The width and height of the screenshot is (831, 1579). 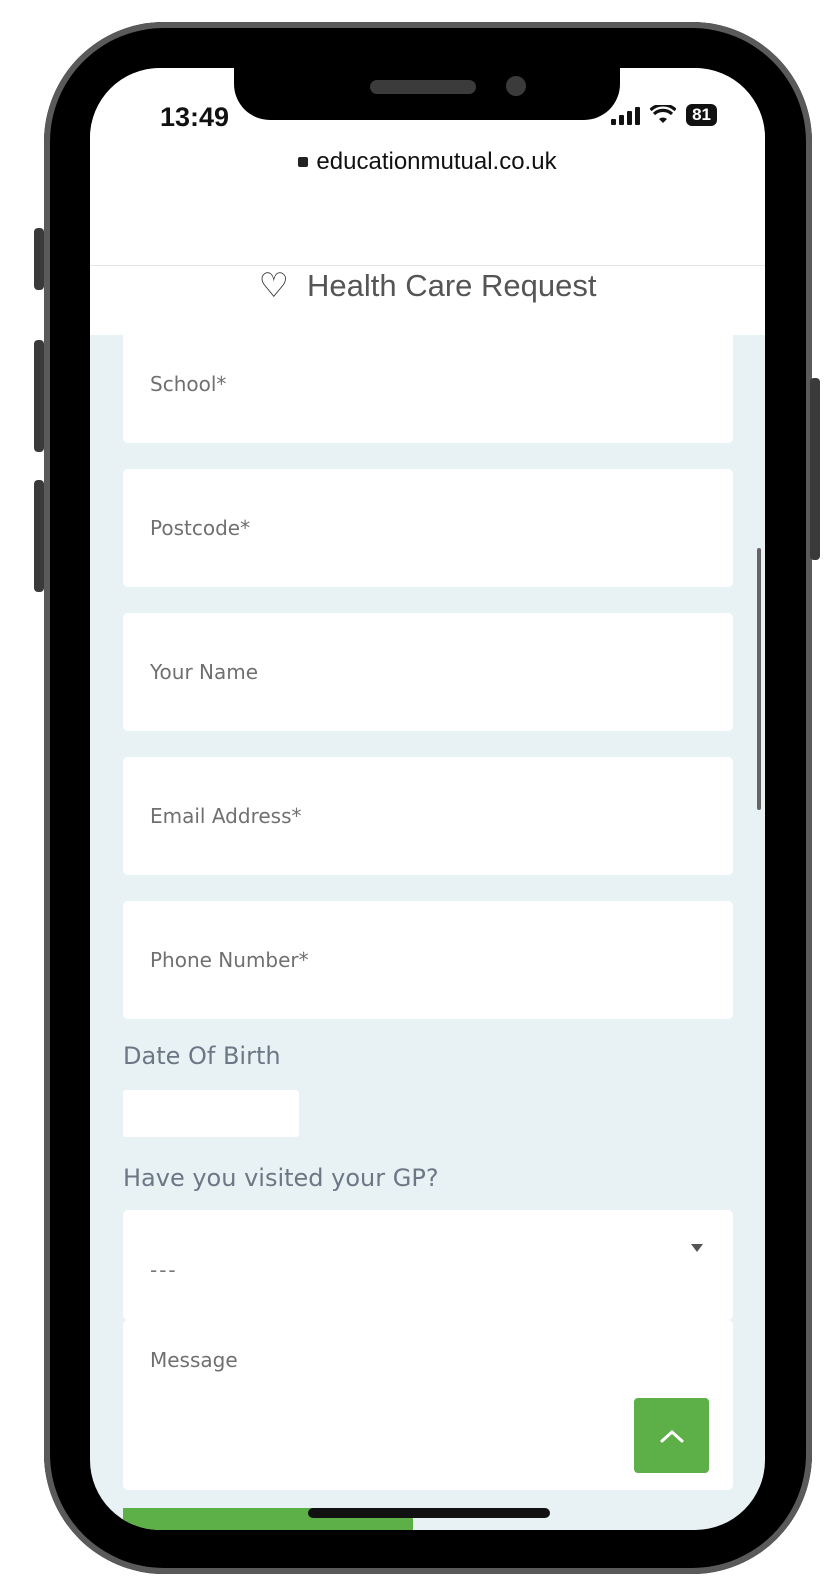 I want to click on status-icons: 81, so click(x=664, y=115).